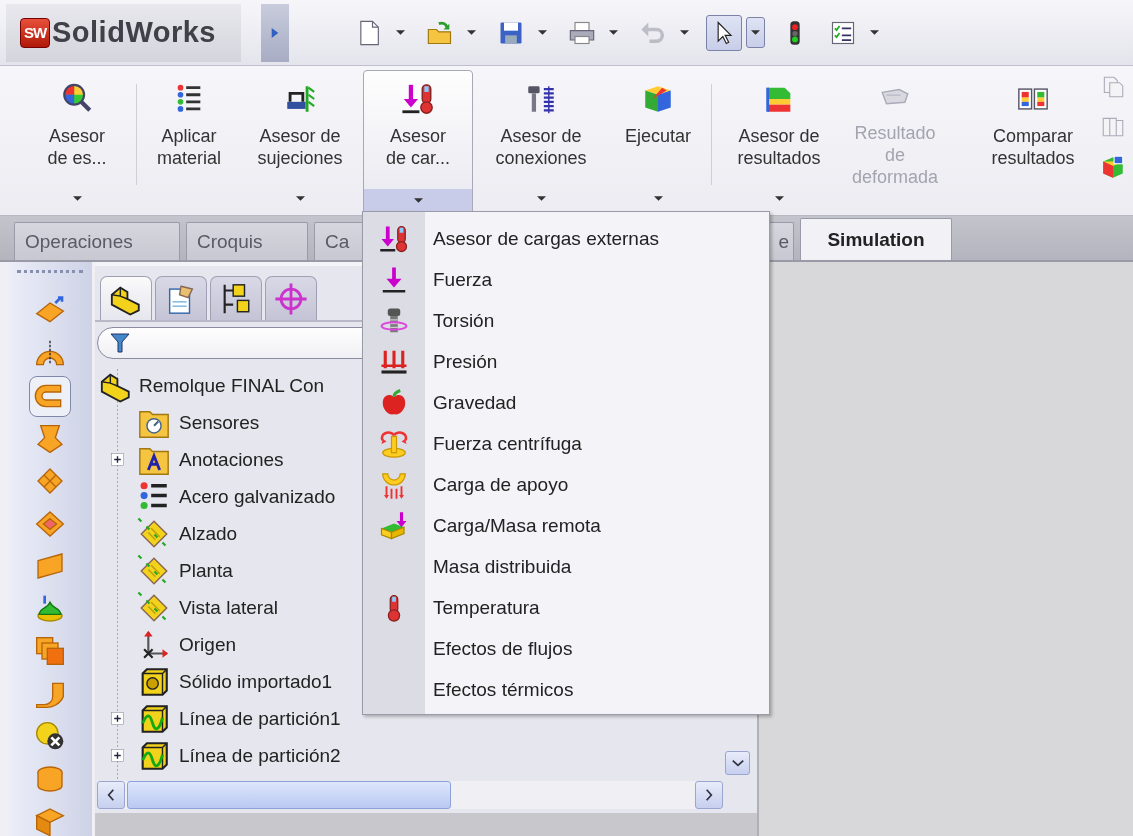 This screenshot has height=836, width=1133. I want to click on tree-item: Anotaciones, so click(231, 459).